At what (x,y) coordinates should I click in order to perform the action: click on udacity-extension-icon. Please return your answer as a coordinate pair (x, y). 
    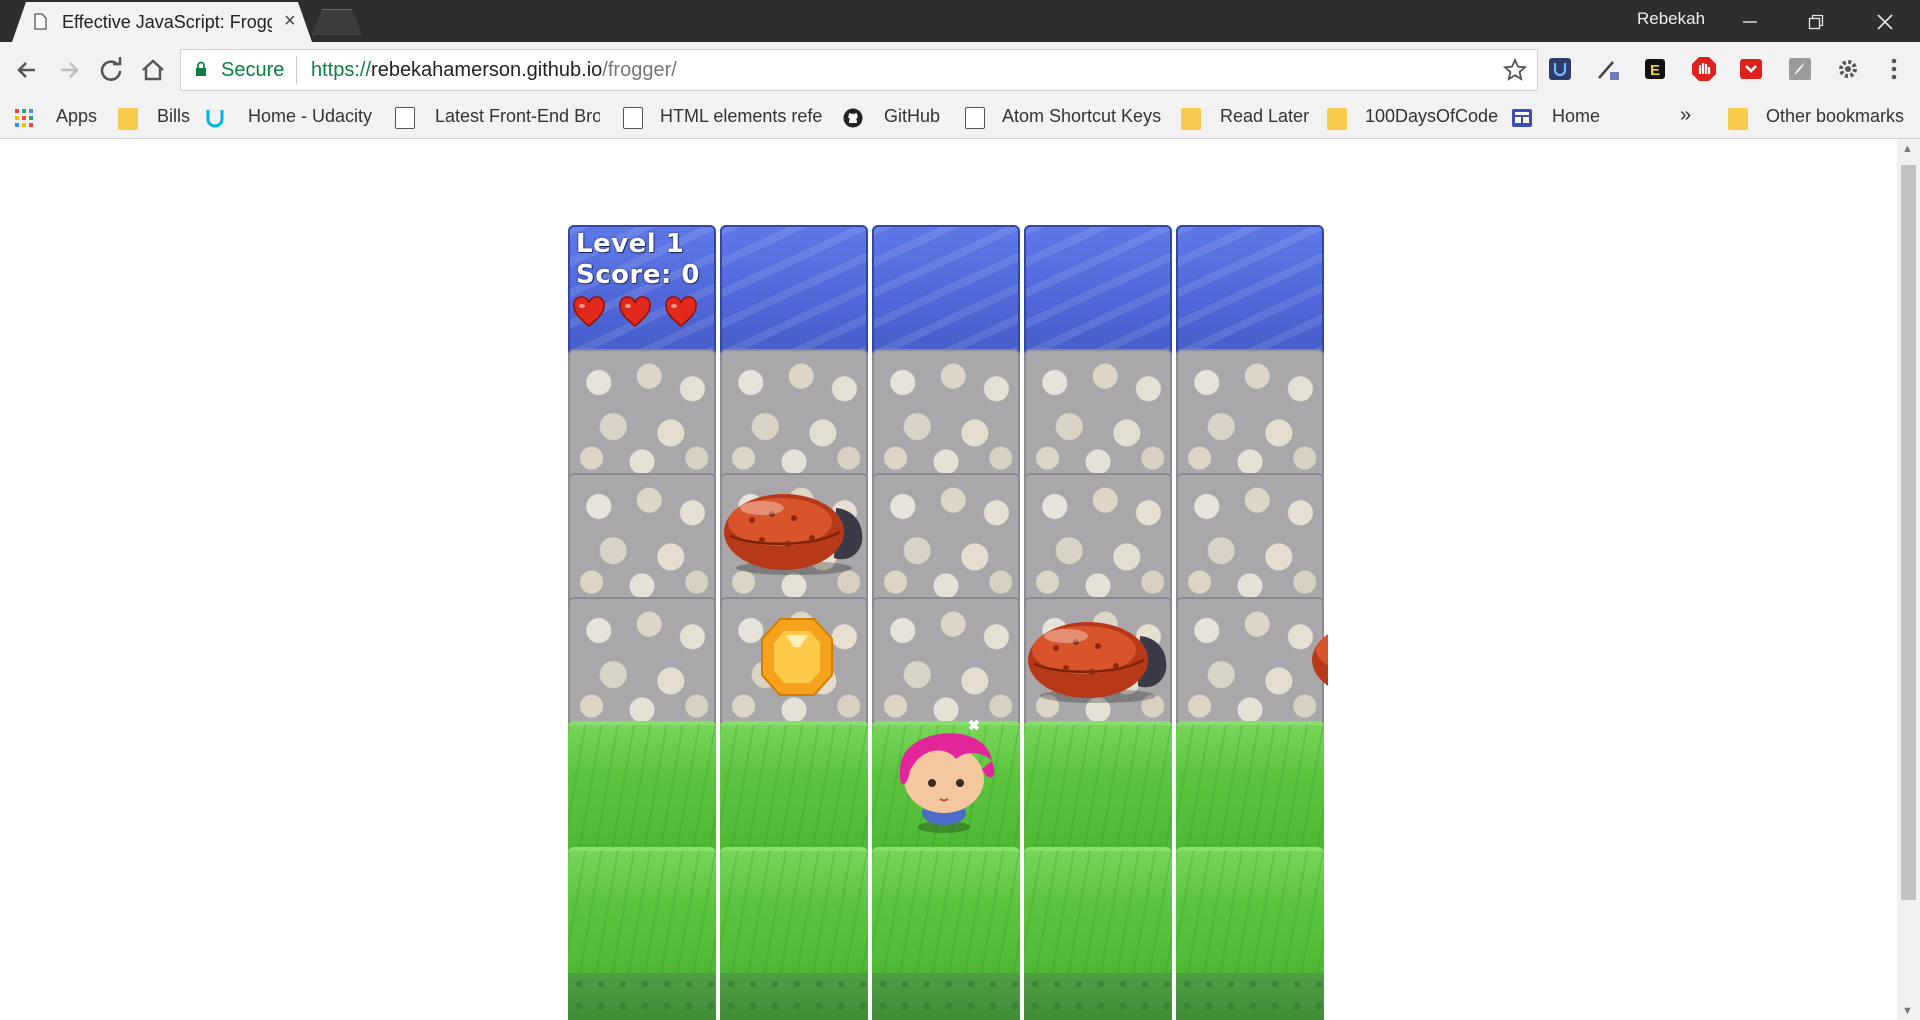
    Looking at the image, I should click on (1560, 69).